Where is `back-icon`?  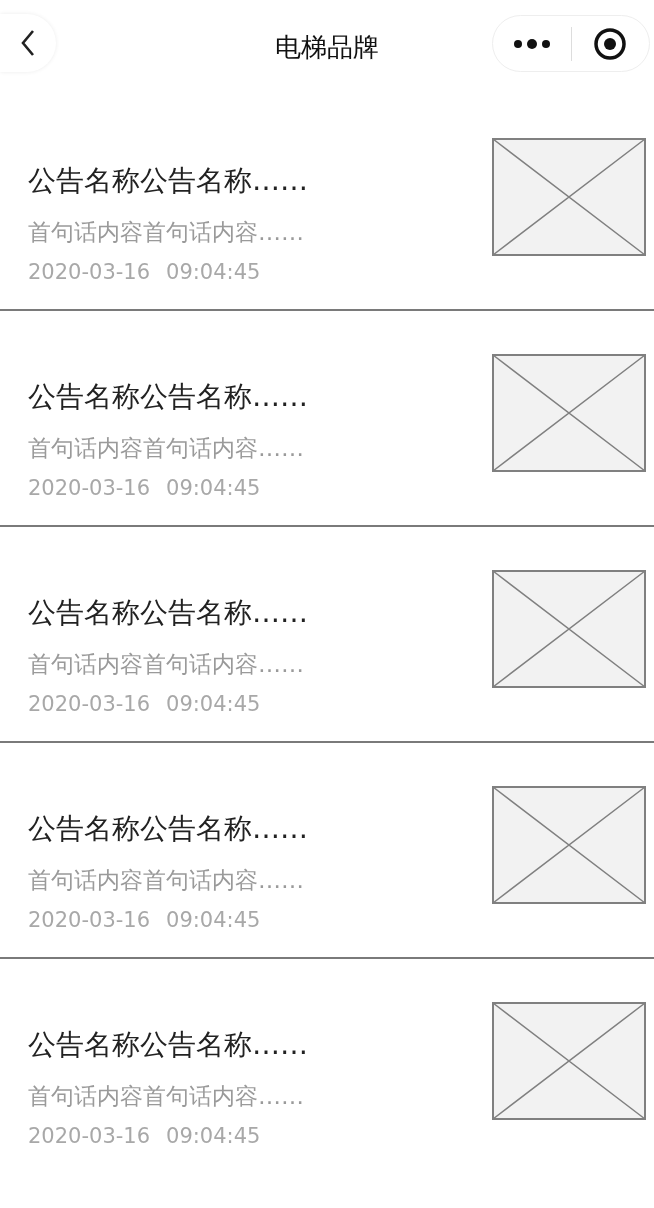
back-icon is located at coordinates (28, 43).